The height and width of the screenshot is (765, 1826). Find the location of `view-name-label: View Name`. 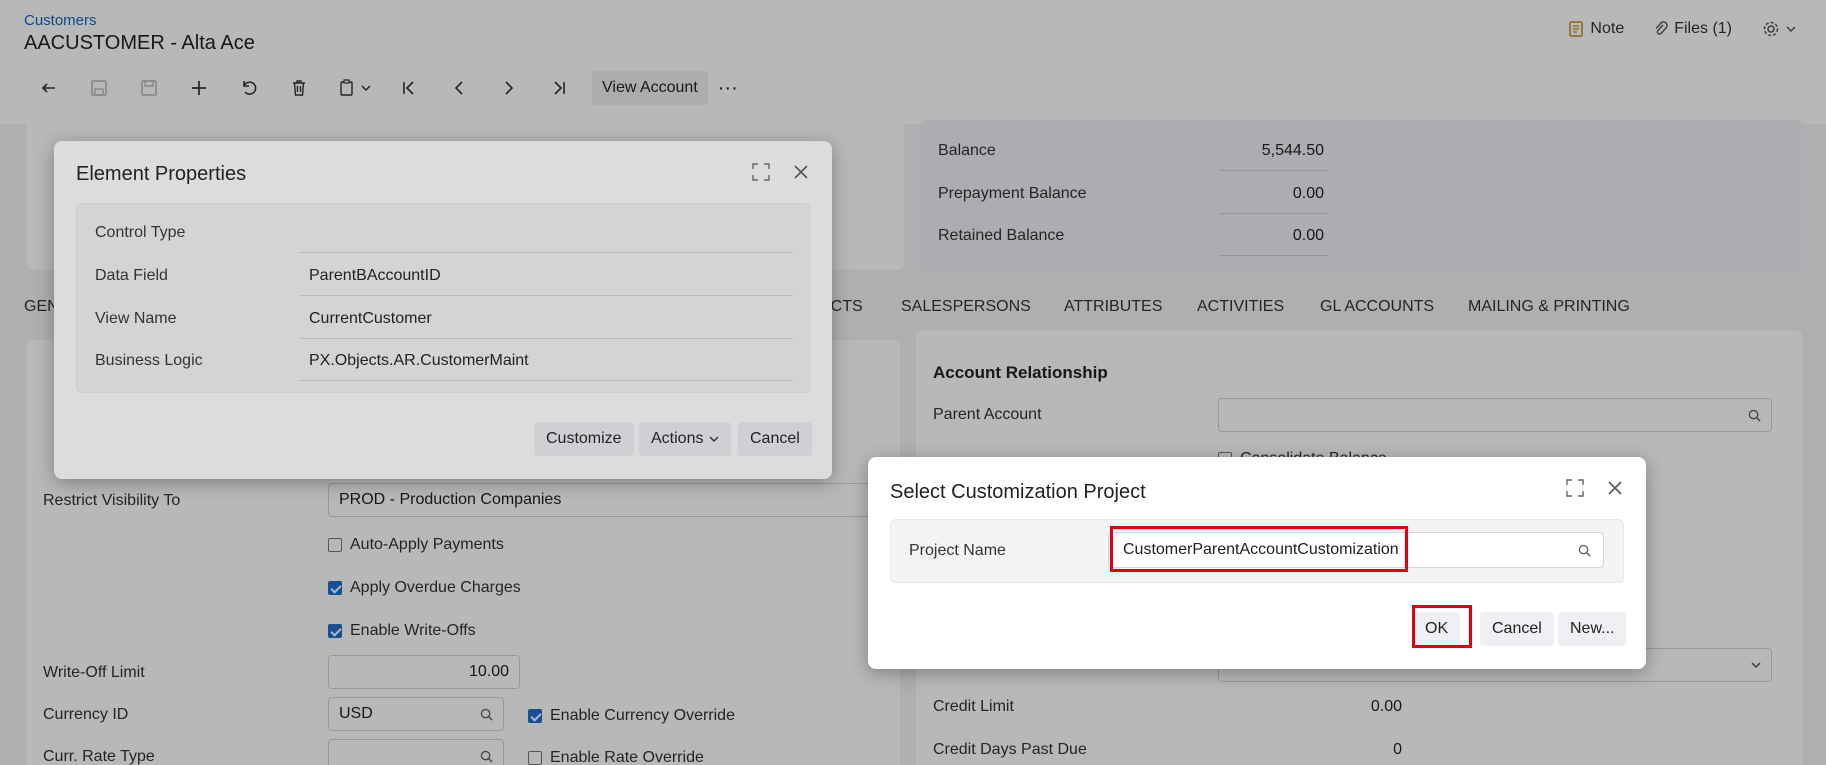

view-name-label: View Name is located at coordinates (136, 318).